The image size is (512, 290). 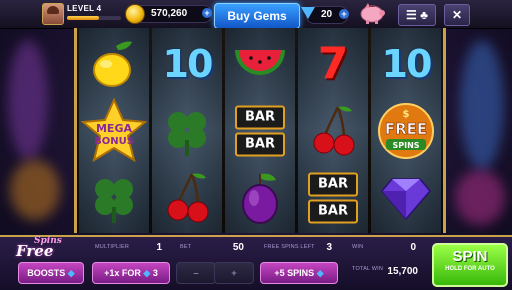 What do you see at coordinates (155, 273) in the screenshot?
I see `buy-multiplier-cost: 3` at bounding box center [155, 273].